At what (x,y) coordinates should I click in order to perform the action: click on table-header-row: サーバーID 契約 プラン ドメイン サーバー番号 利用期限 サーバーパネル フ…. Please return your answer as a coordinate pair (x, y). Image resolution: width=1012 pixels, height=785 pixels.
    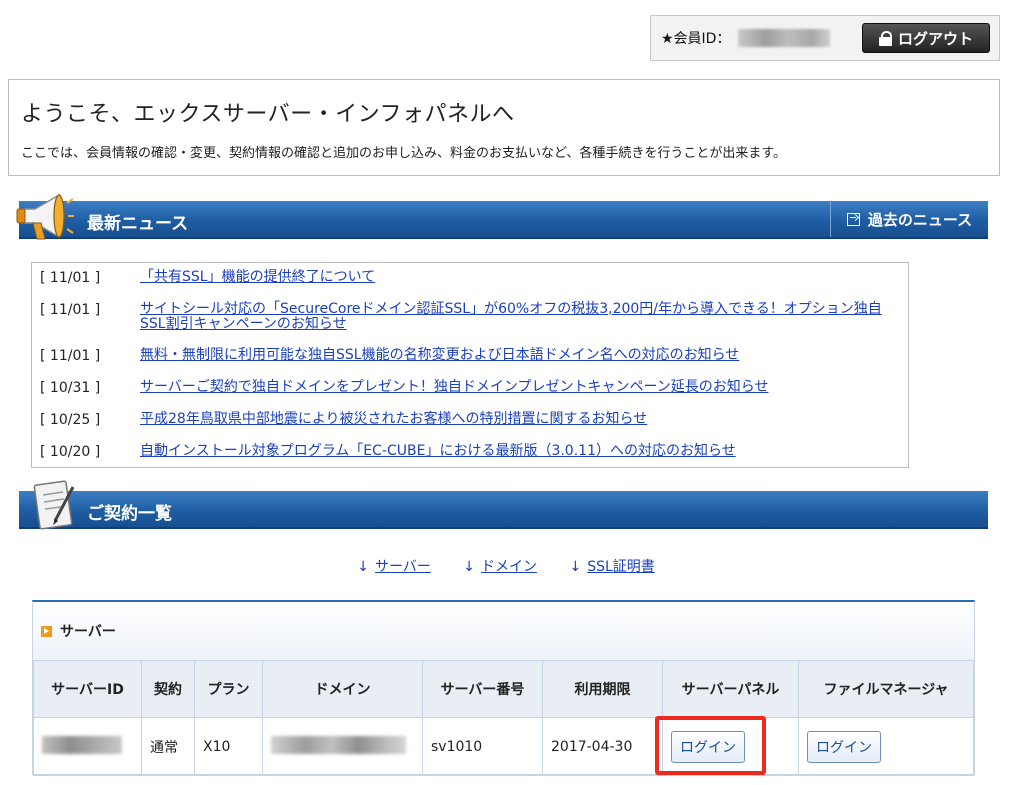
    Looking at the image, I should click on (503, 689).